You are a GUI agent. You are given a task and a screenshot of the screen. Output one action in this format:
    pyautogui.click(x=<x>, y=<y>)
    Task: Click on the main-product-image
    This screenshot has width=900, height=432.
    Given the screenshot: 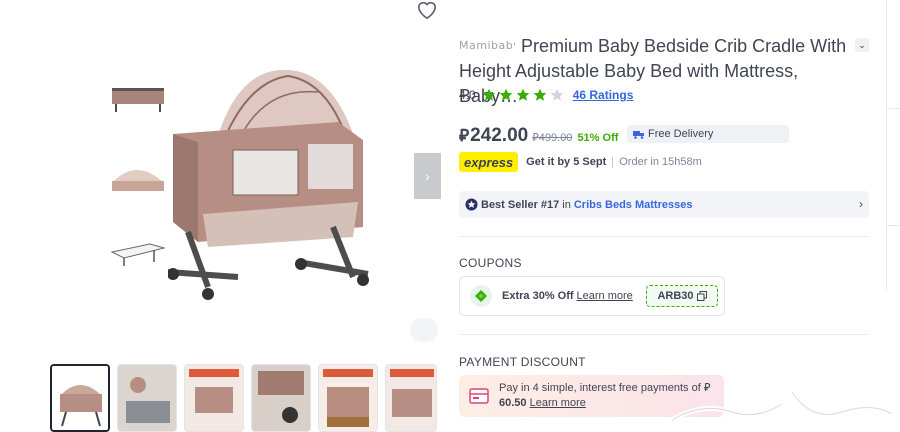 What is the action you would take?
    pyautogui.click(x=270, y=184)
    